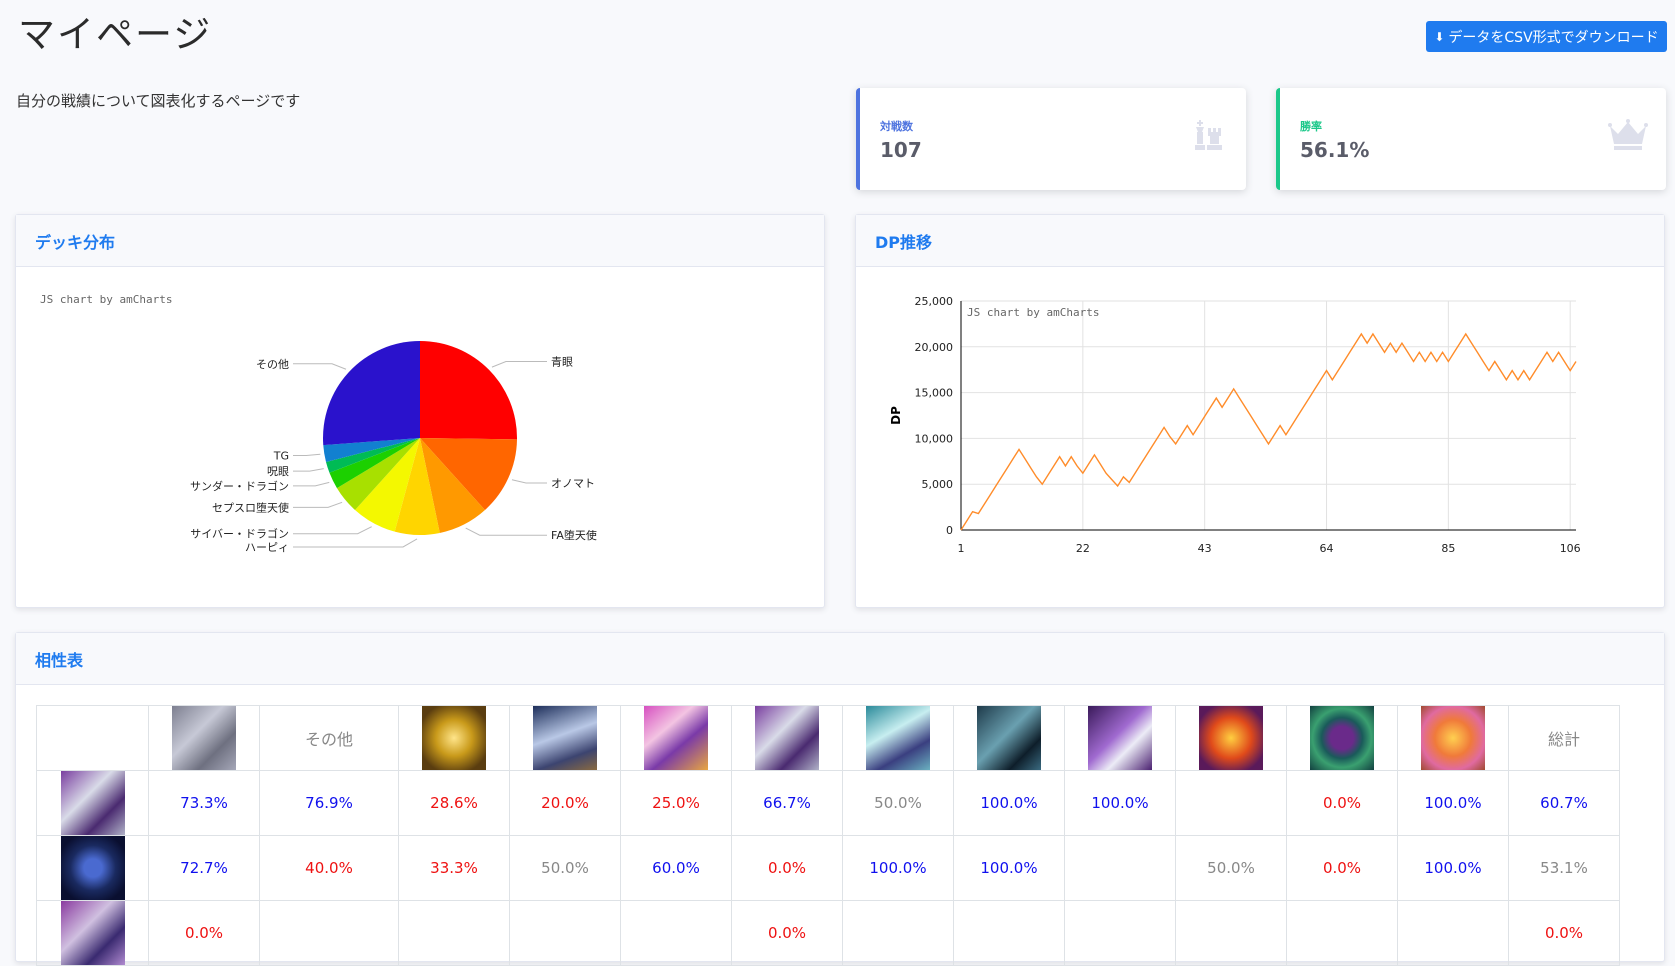  I want to click on matchup-cell: 25.0%, so click(676, 803).